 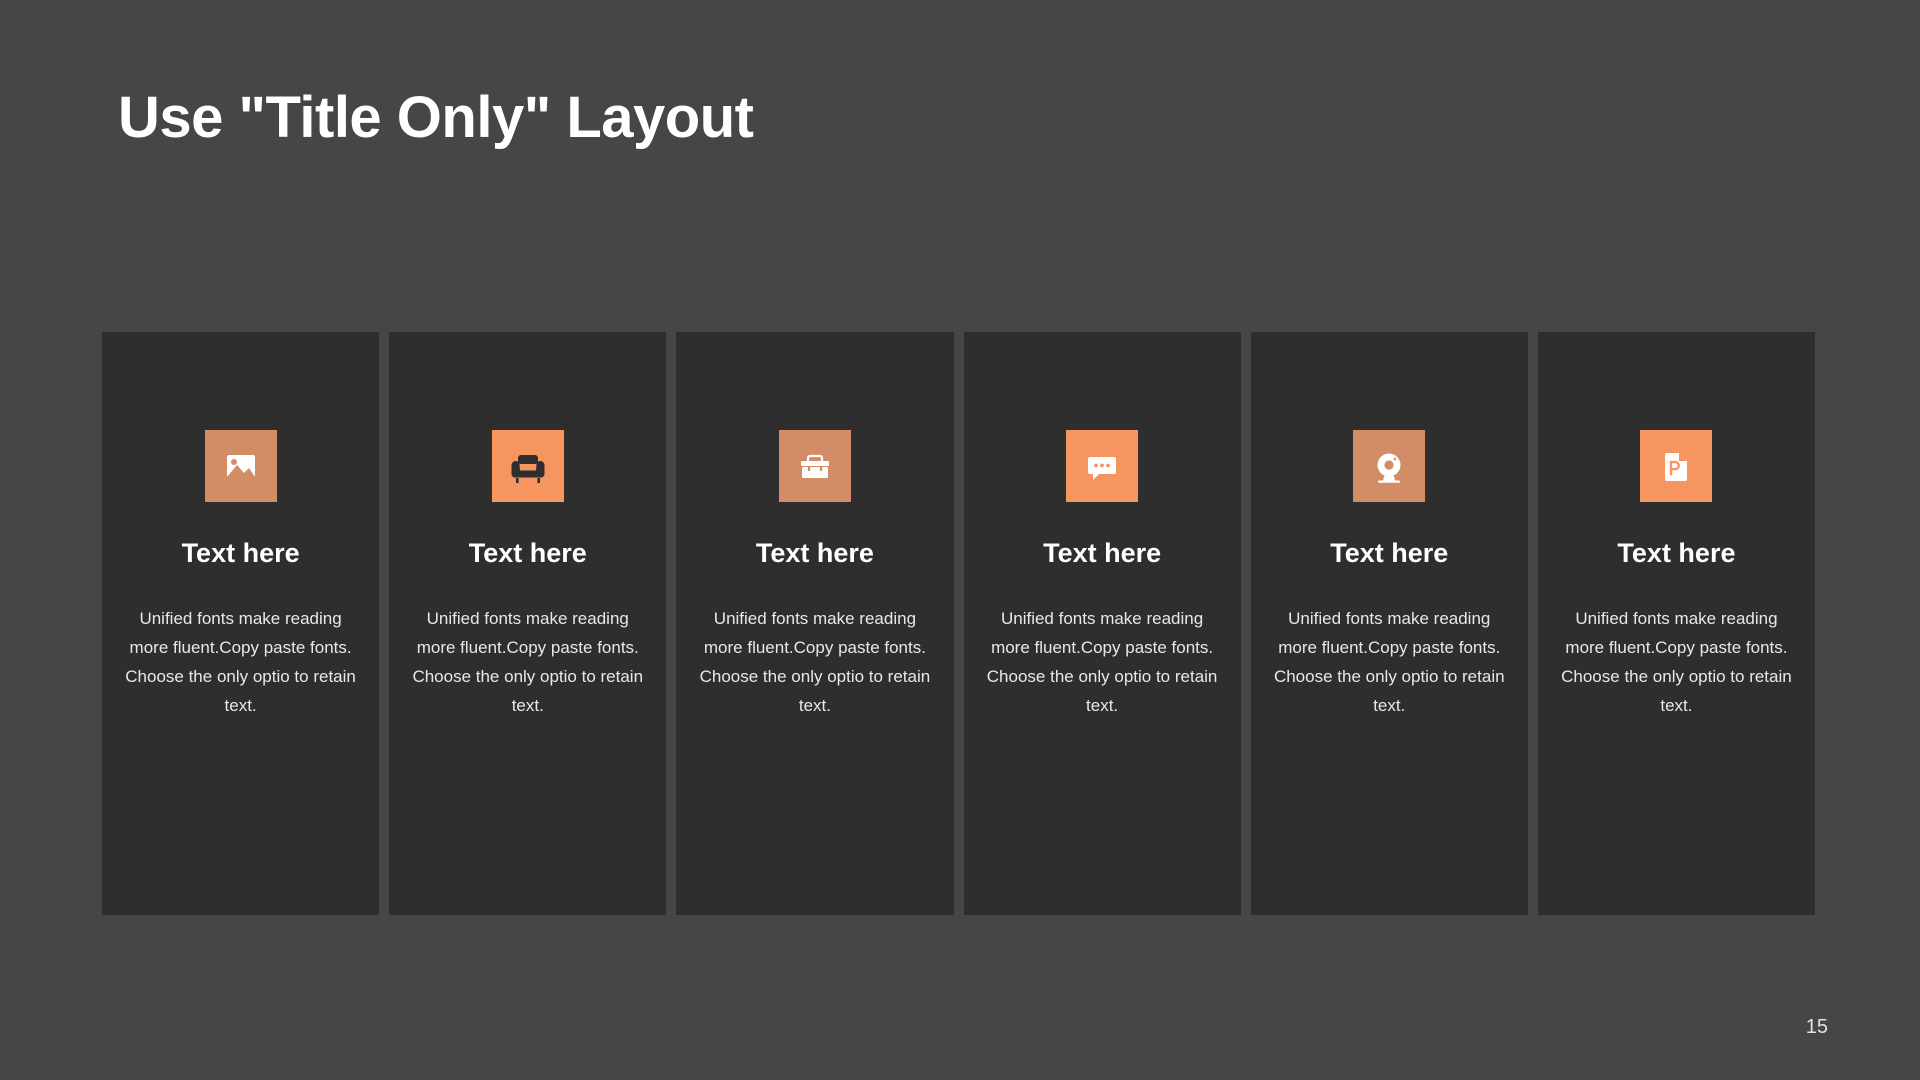 I want to click on armchair-icon, so click(x=527, y=466).